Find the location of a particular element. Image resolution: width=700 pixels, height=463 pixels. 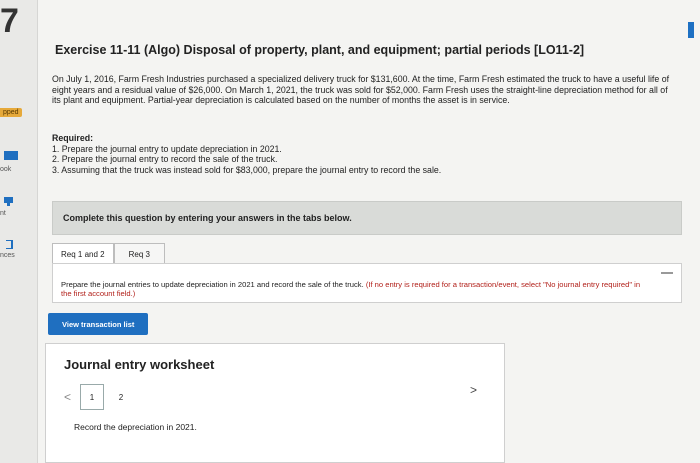

next-page-icon: > is located at coordinates (473, 390).